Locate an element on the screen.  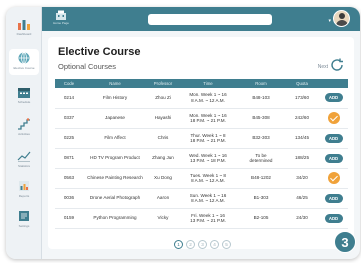
course-name: HD TV Program Product is located at coordinates (115, 158).